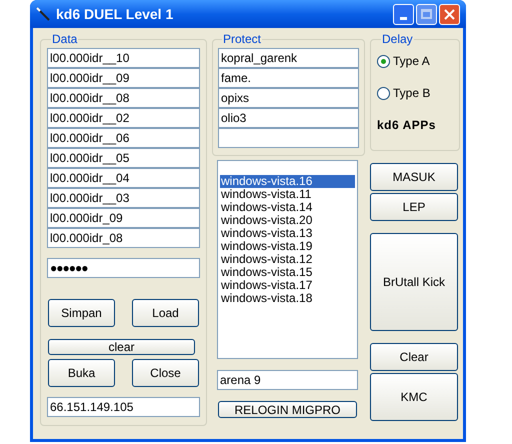 This screenshot has height=444, width=512. What do you see at coordinates (81, 373) in the screenshot?
I see `action-button: Buka` at bounding box center [81, 373].